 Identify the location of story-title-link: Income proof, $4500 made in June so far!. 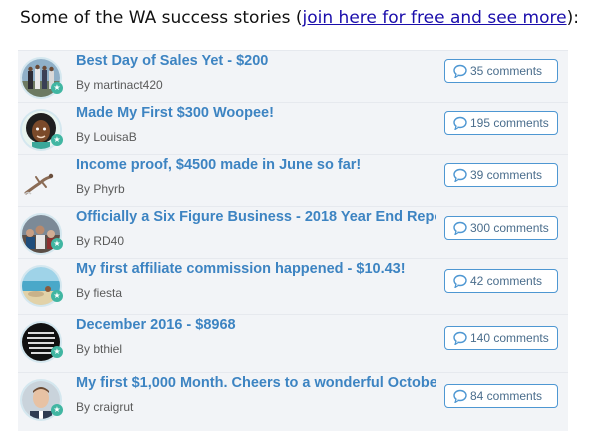
(256, 165).